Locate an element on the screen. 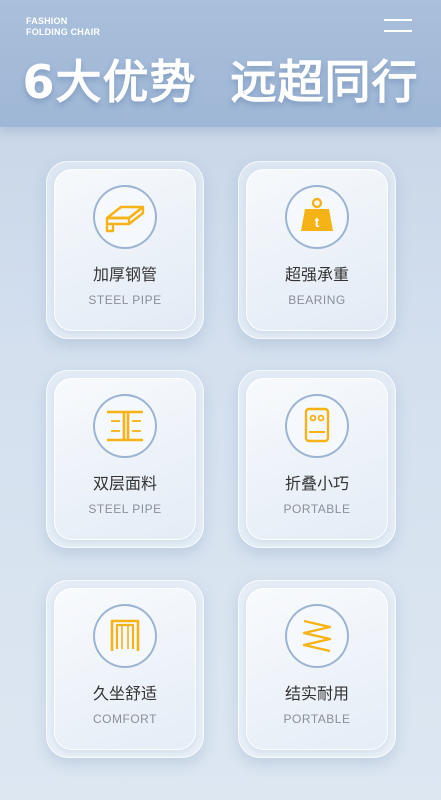 Image resolution: width=441 pixels, height=800 pixels. steel-pipe-icon is located at coordinates (125, 217).